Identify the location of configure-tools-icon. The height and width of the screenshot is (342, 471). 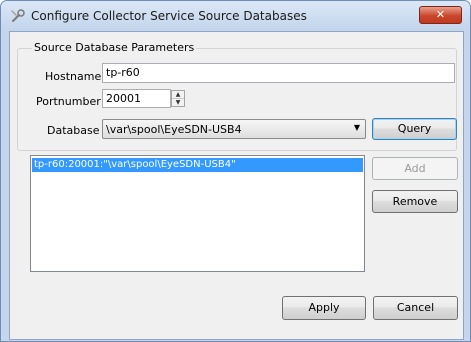
(18, 15).